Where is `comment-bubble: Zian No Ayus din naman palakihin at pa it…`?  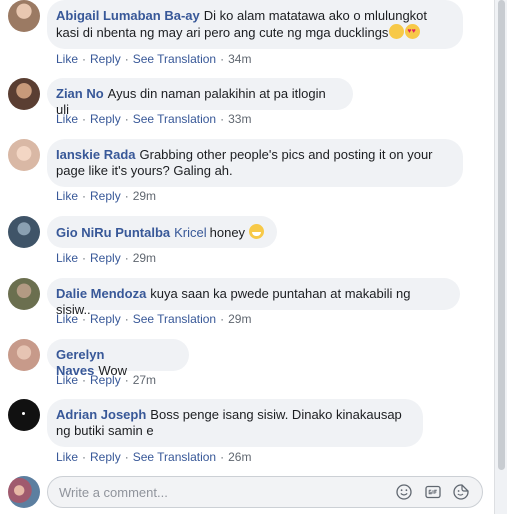 comment-bubble: Zian No Ayus din naman palakihin at pa it… is located at coordinates (200, 97).